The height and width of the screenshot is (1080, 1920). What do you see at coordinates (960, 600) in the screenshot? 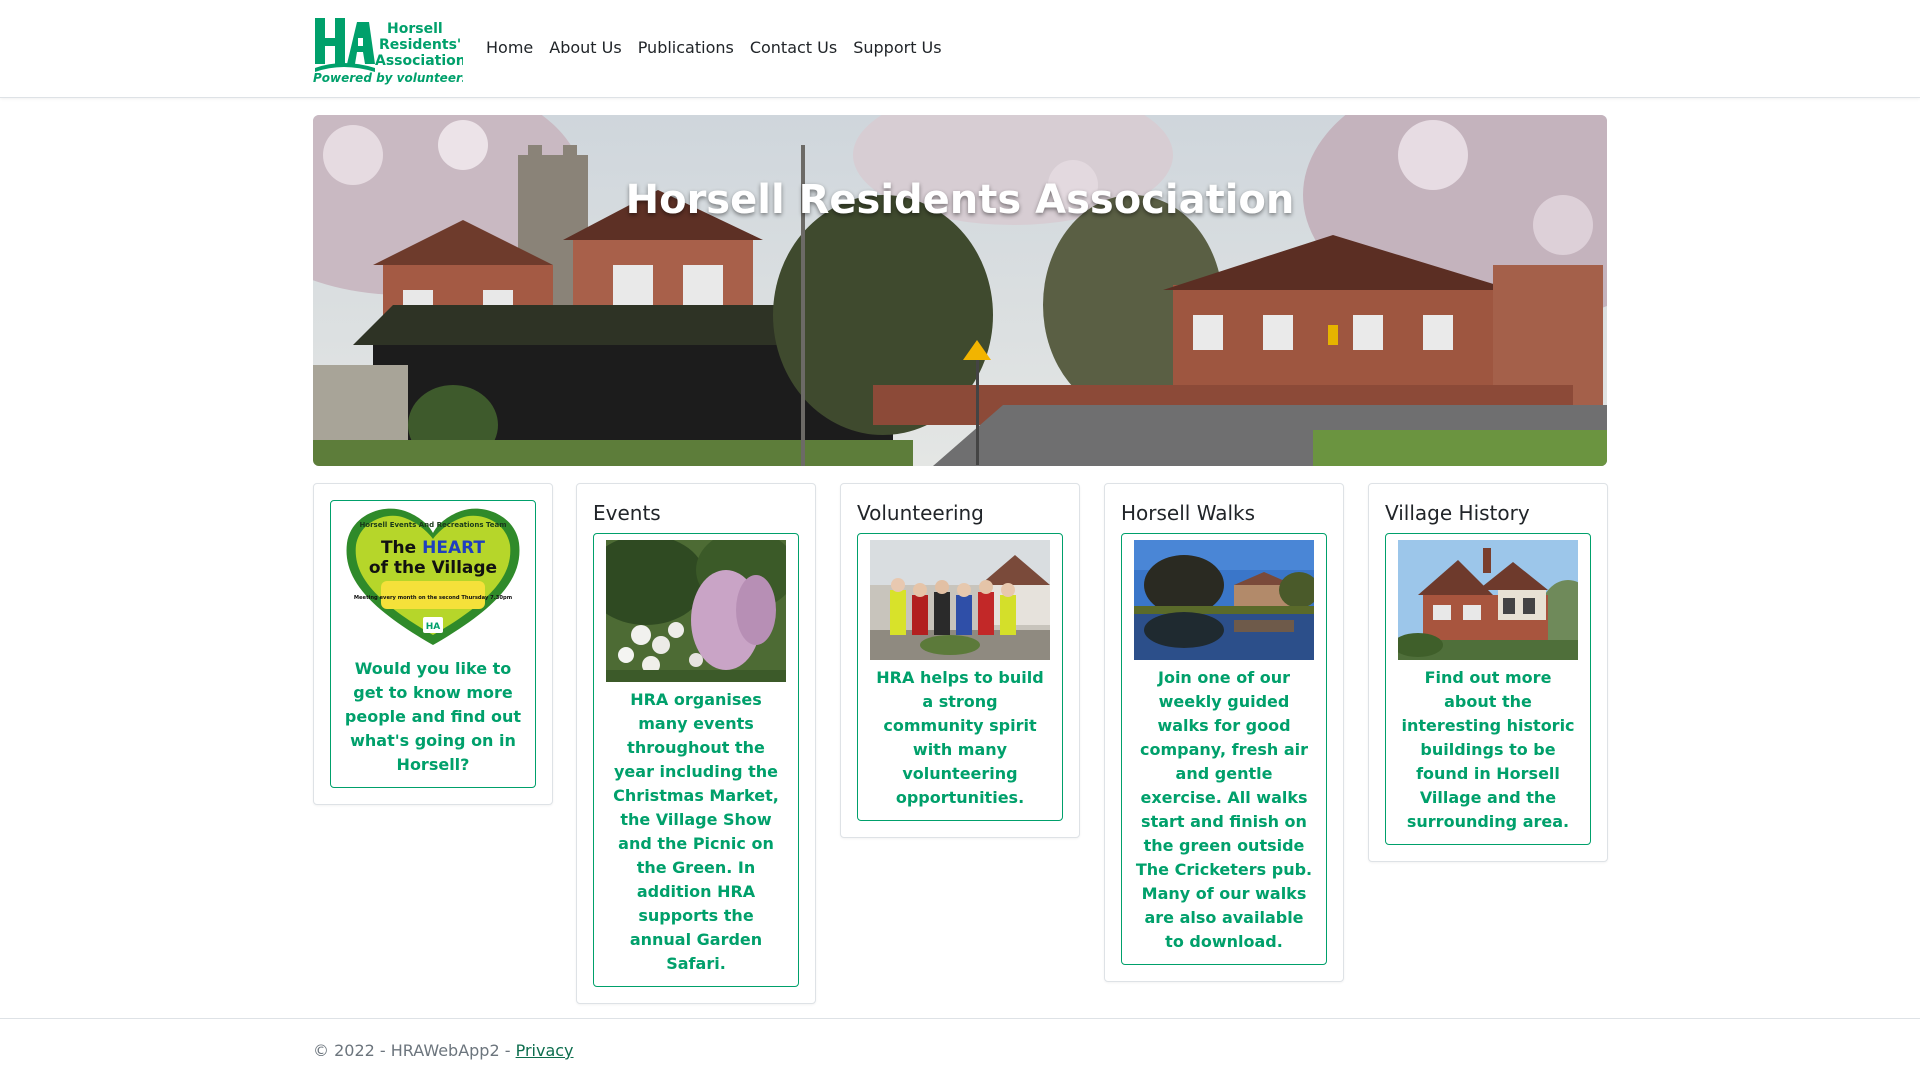
I see `volunteers-group-photo` at bounding box center [960, 600].